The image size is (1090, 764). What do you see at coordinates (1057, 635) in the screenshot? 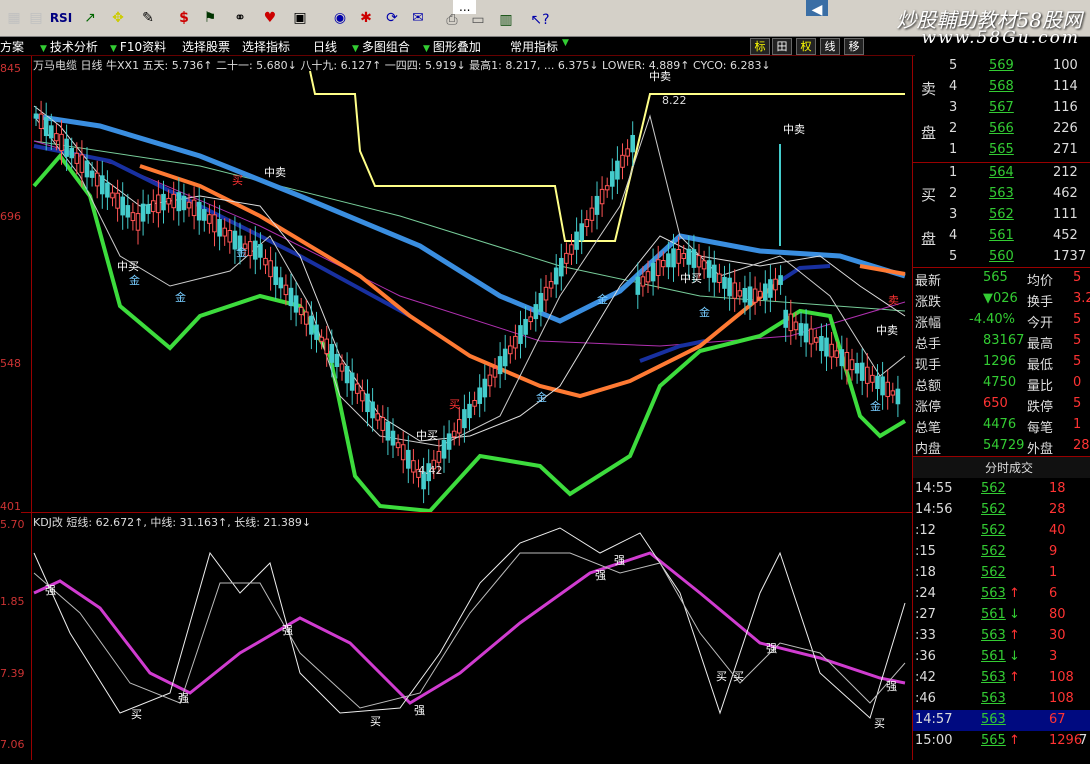
I see `tick-volume: 30` at bounding box center [1057, 635].